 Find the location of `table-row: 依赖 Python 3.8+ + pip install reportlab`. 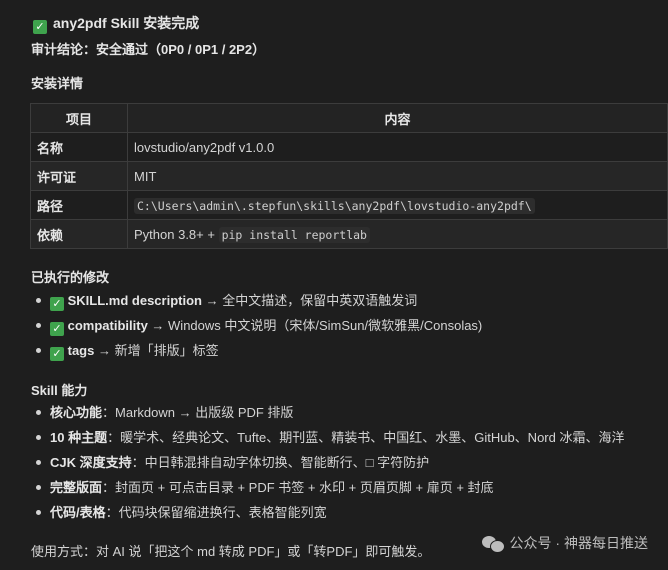

table-row: 依赖 Python 3.8+ + pip install reportlab is located at coordinates (349, 234).